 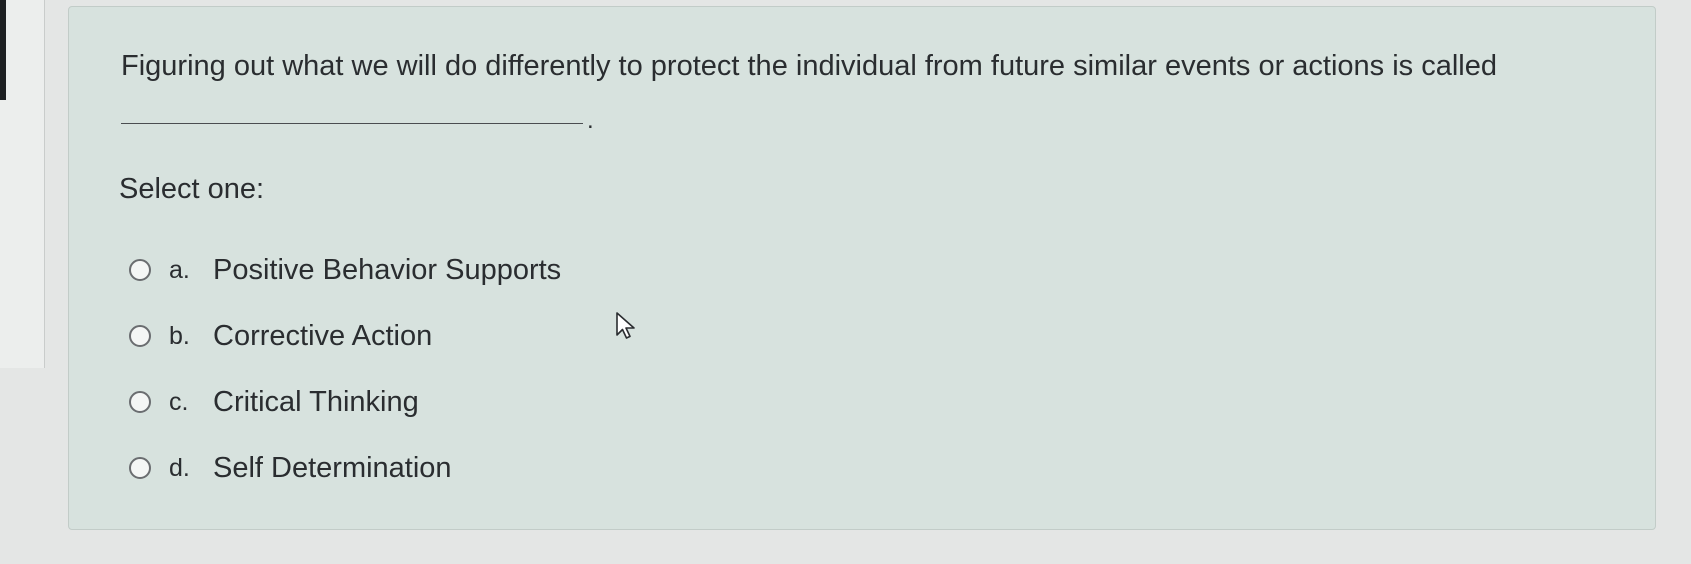 What do you see at coordinates (625, 325) in the screenshot?
I see `mouse-pointer-icon` at bounding box center [625, 325].